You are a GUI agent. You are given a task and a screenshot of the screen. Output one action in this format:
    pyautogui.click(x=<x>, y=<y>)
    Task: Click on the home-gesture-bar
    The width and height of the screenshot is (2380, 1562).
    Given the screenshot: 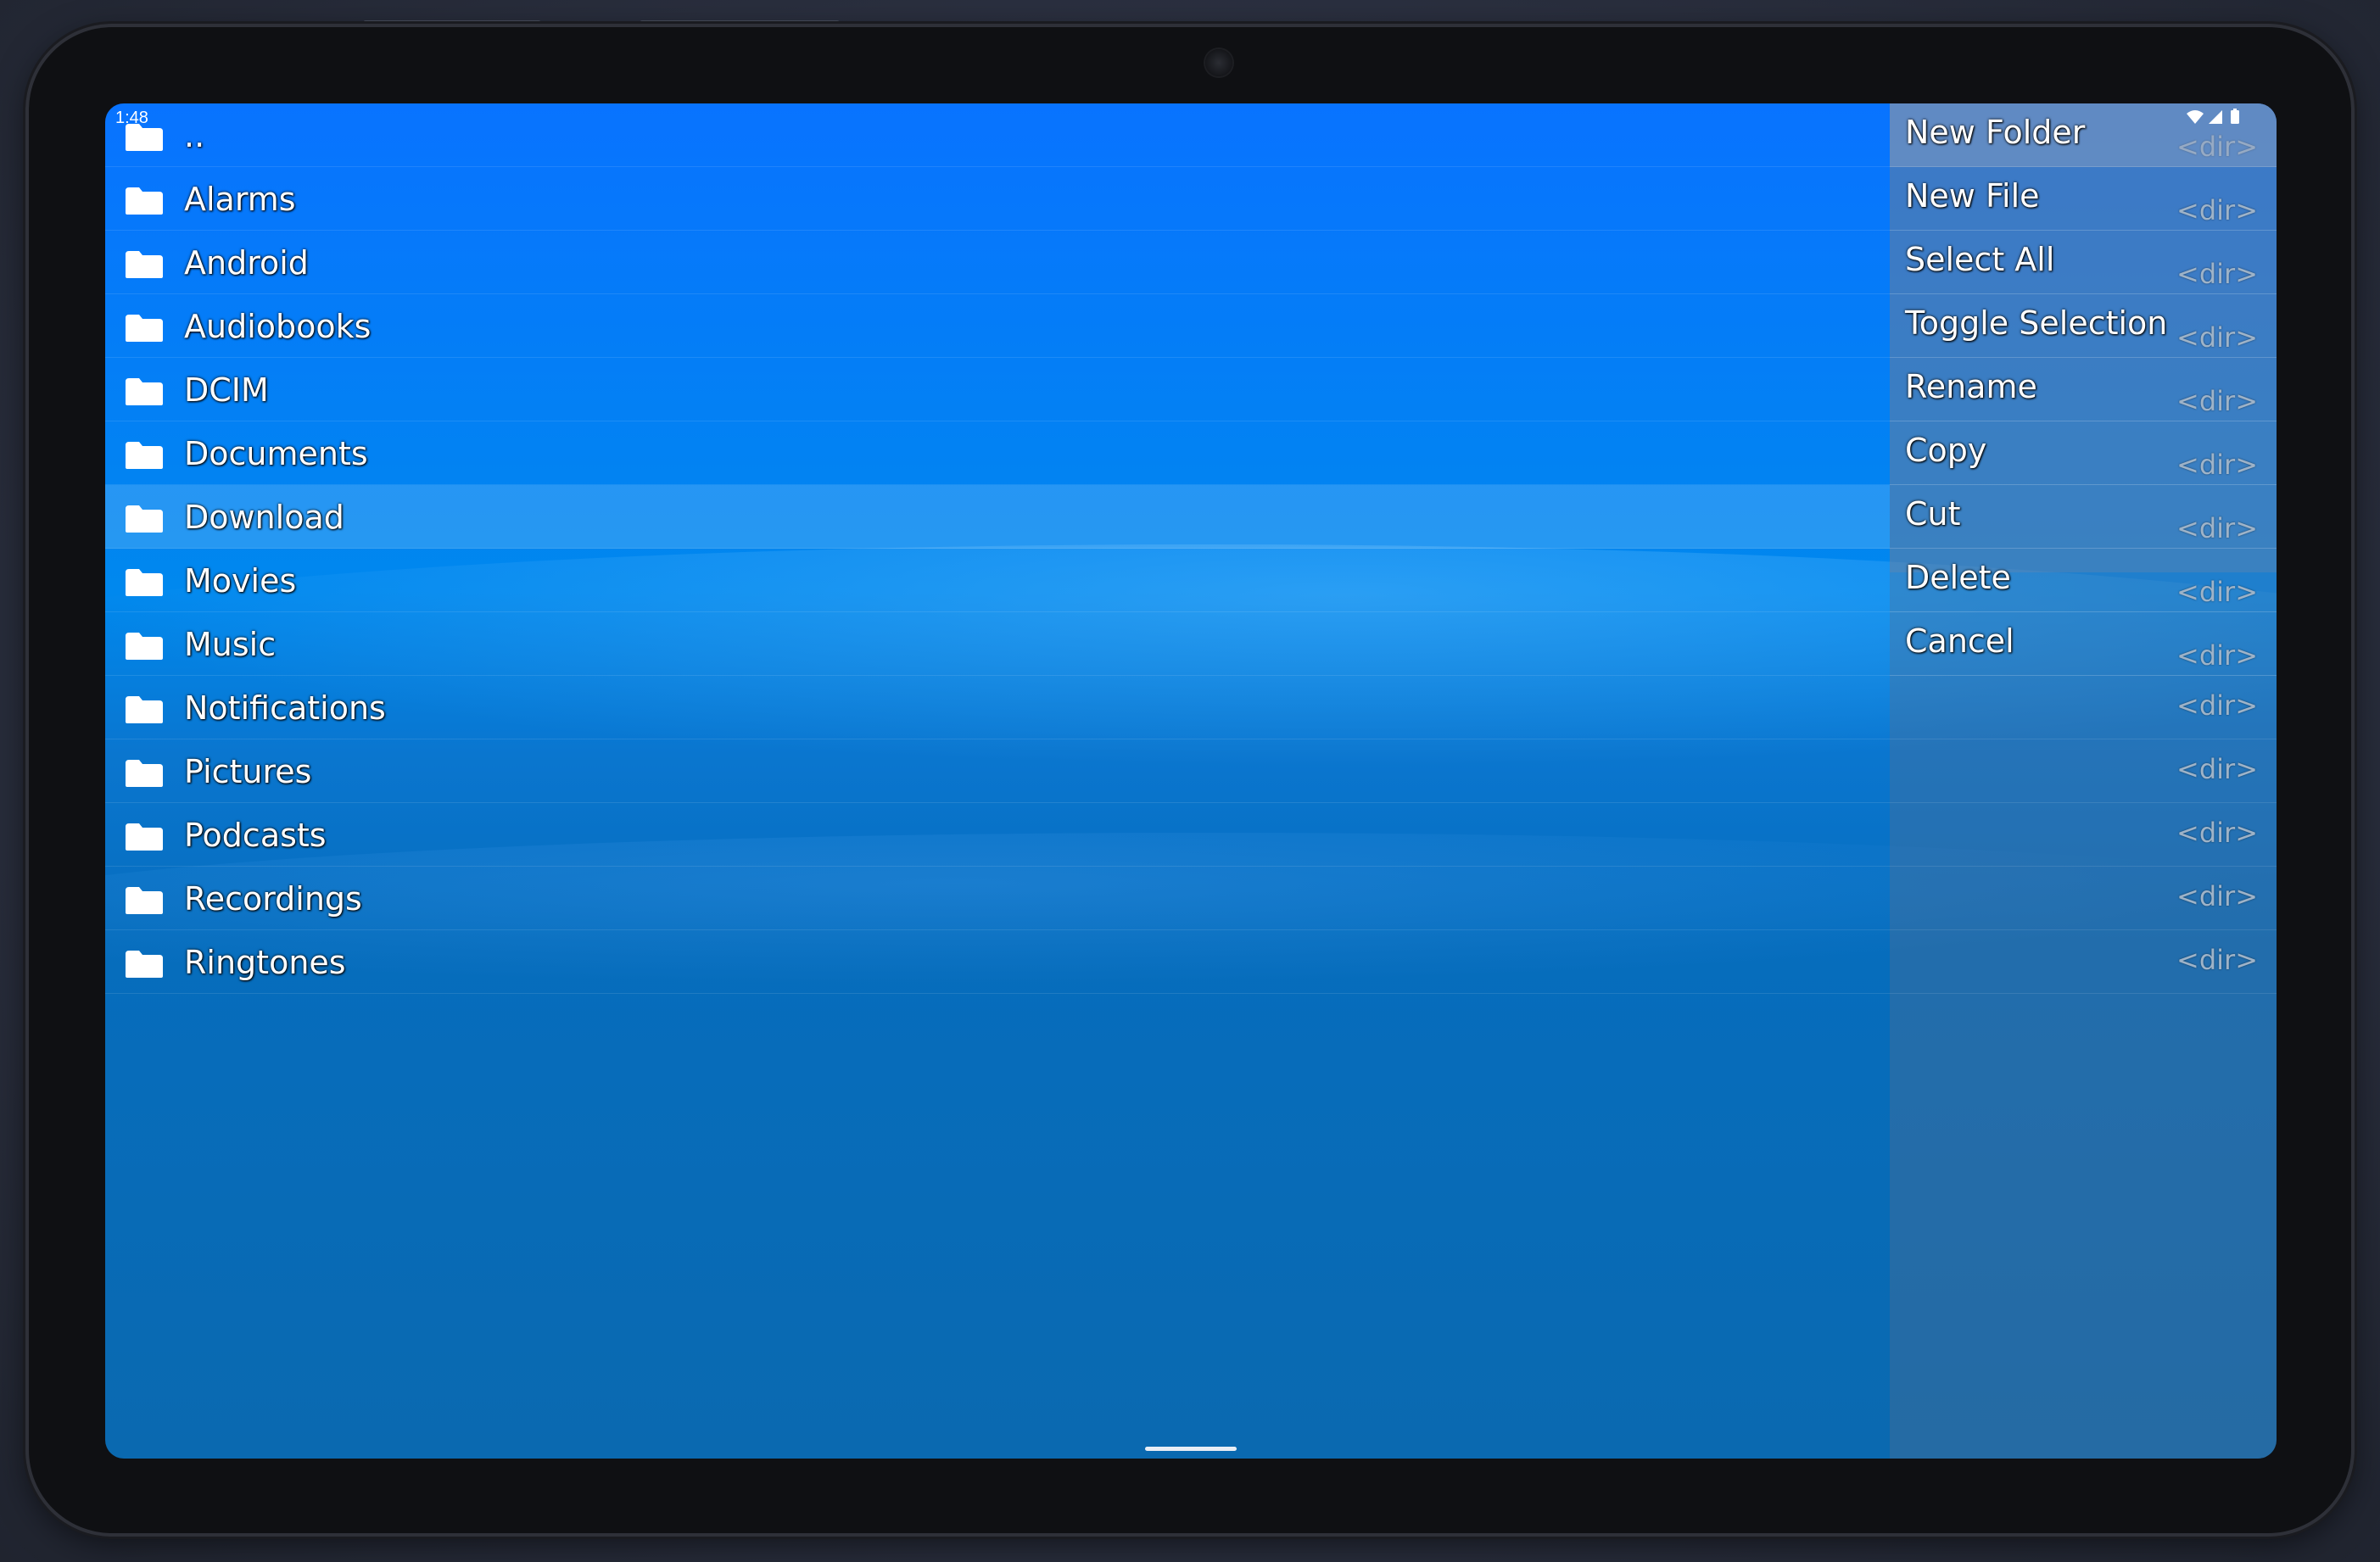 What is the action you would take?
    pyautogui.click(x=1191, y=1449)
    